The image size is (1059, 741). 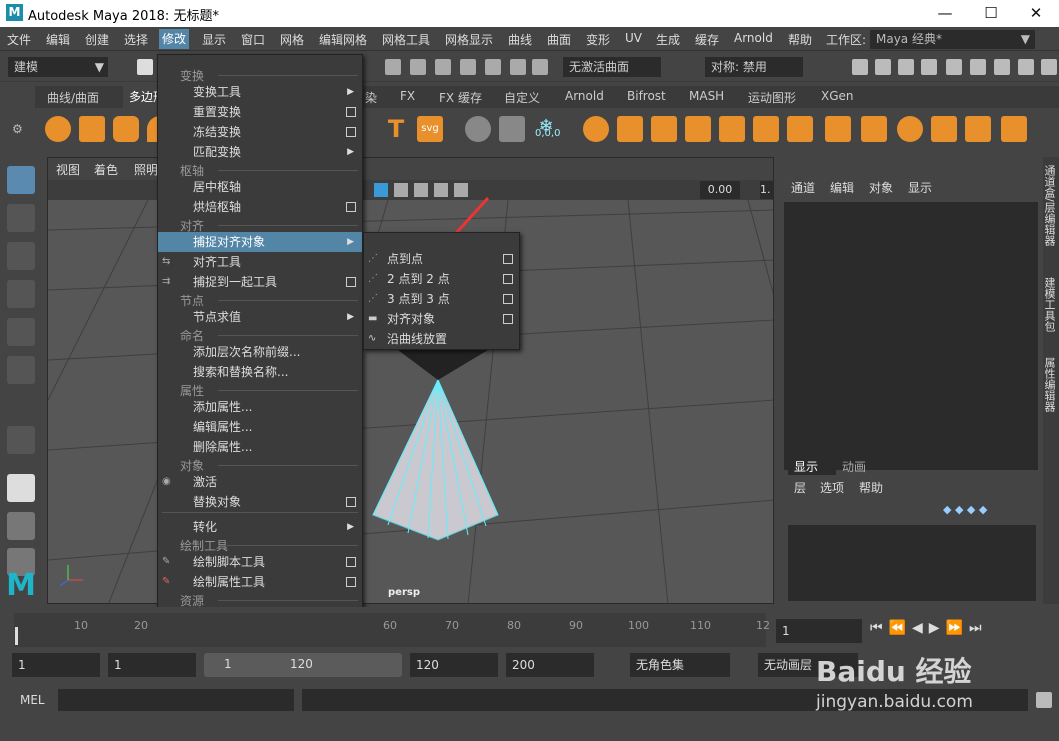 What do you see at coordinates (991, 13) in the screenshot?
I see `maximize-button: ☐` at bounding box center [991, 13].